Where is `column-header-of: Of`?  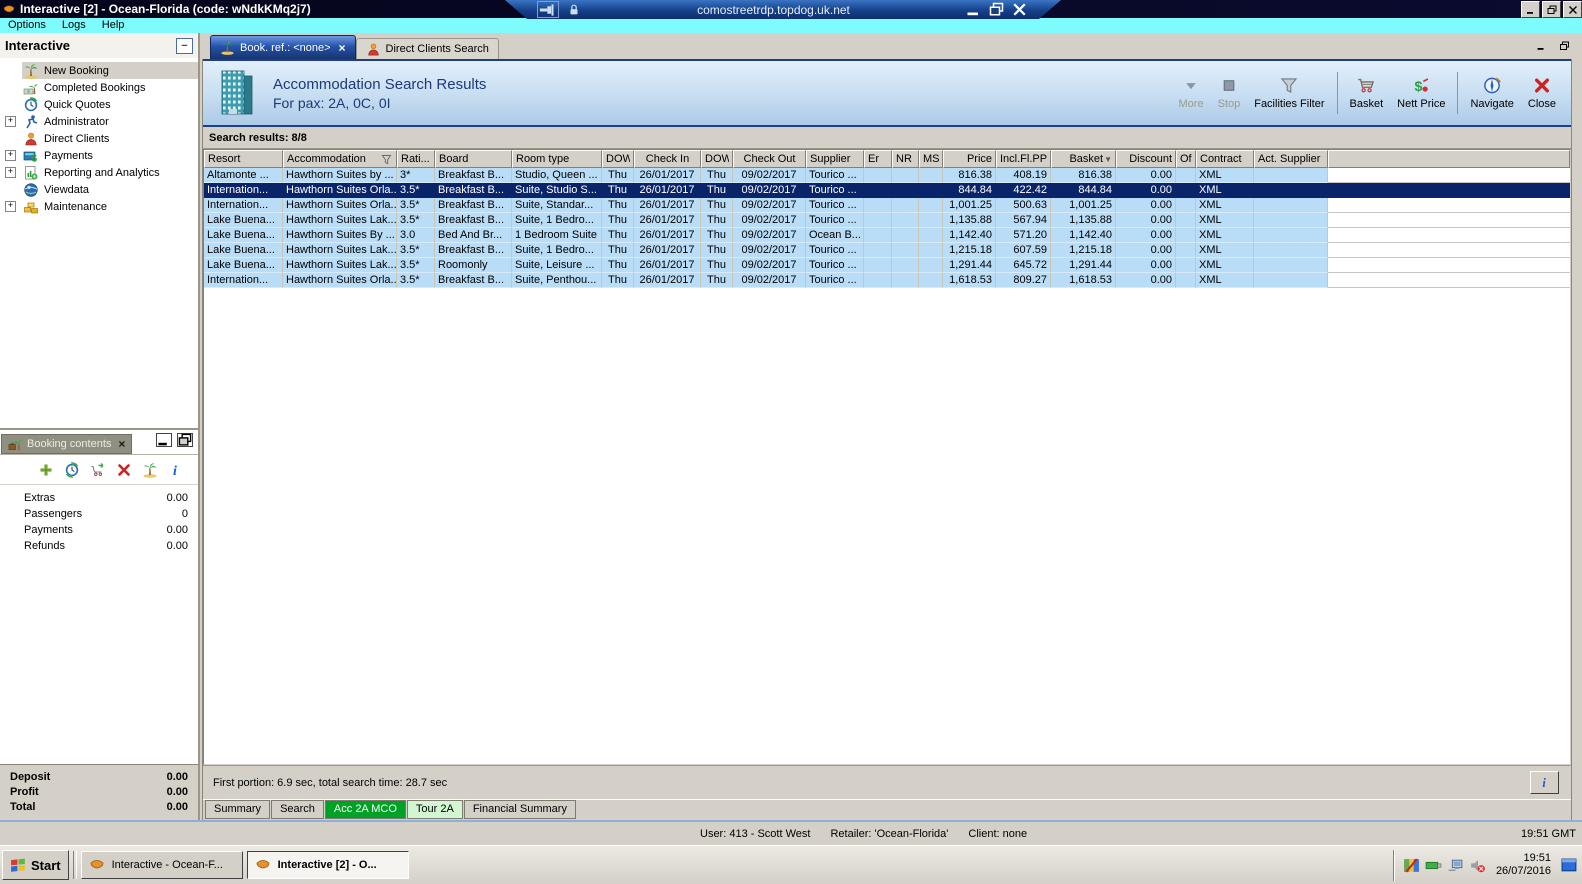
column-header-of: Of is located at coordinates (1186, 159).